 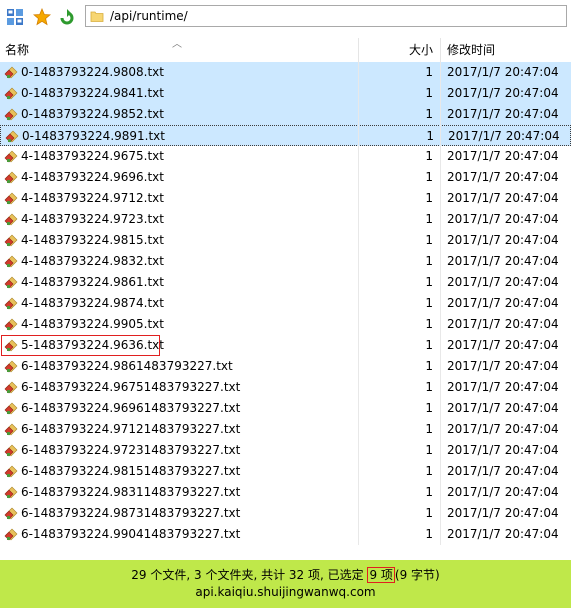 What do you see at coordinates (177, 44) in the screenshot?
I see `sort-ascending-icon: ︿` at bounding box center [177, 44].